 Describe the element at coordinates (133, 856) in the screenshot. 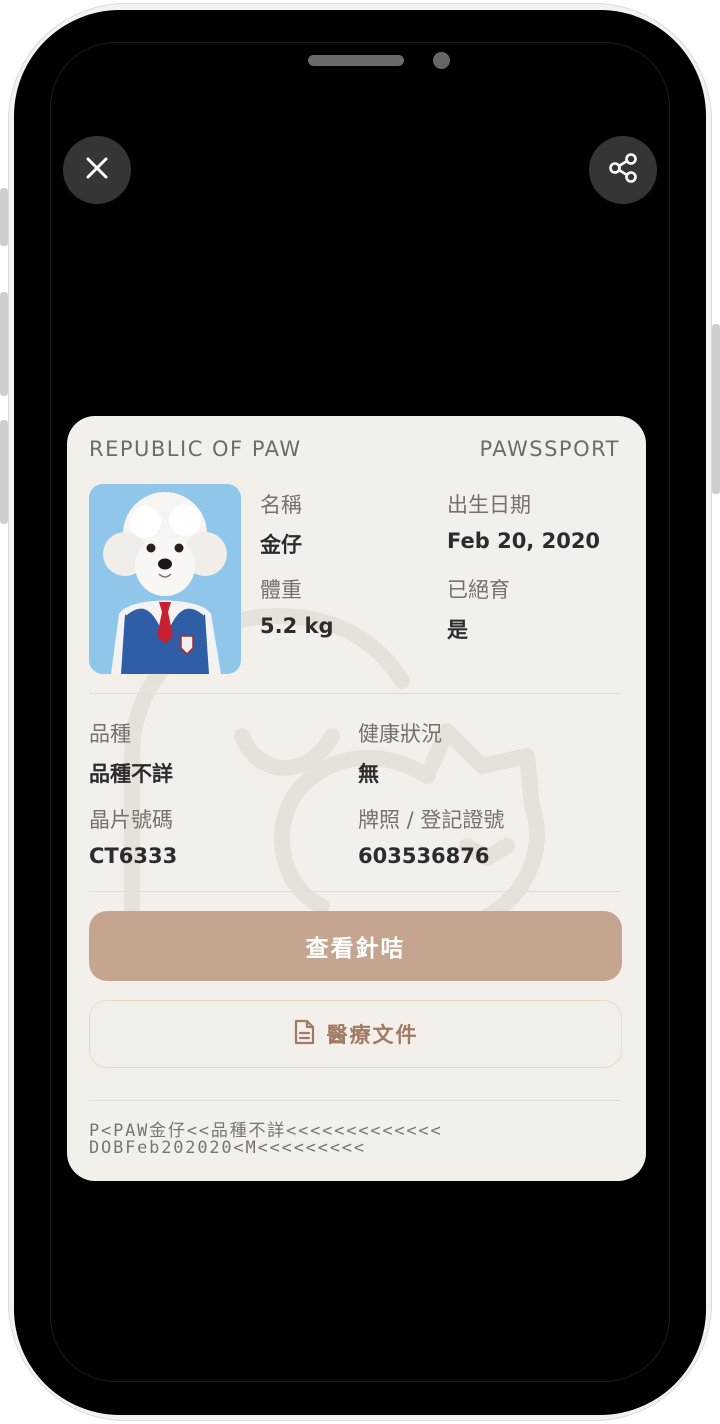

I see `chip-value: CT6333` at that location.